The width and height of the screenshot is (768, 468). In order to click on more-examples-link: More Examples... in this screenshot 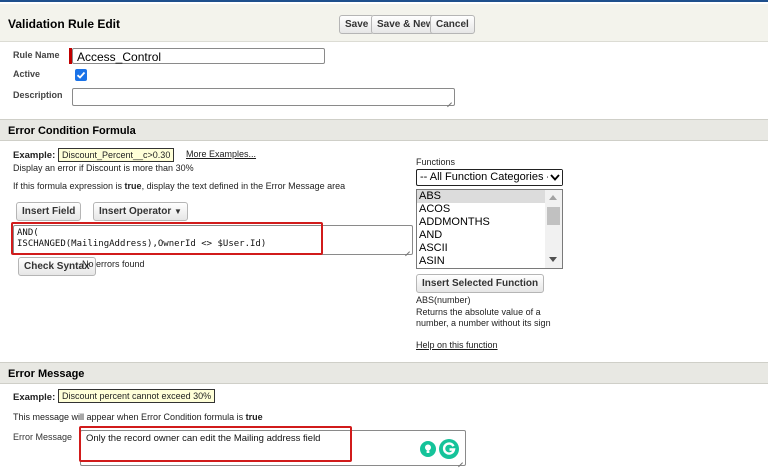, I will do `click(221, 154)`.